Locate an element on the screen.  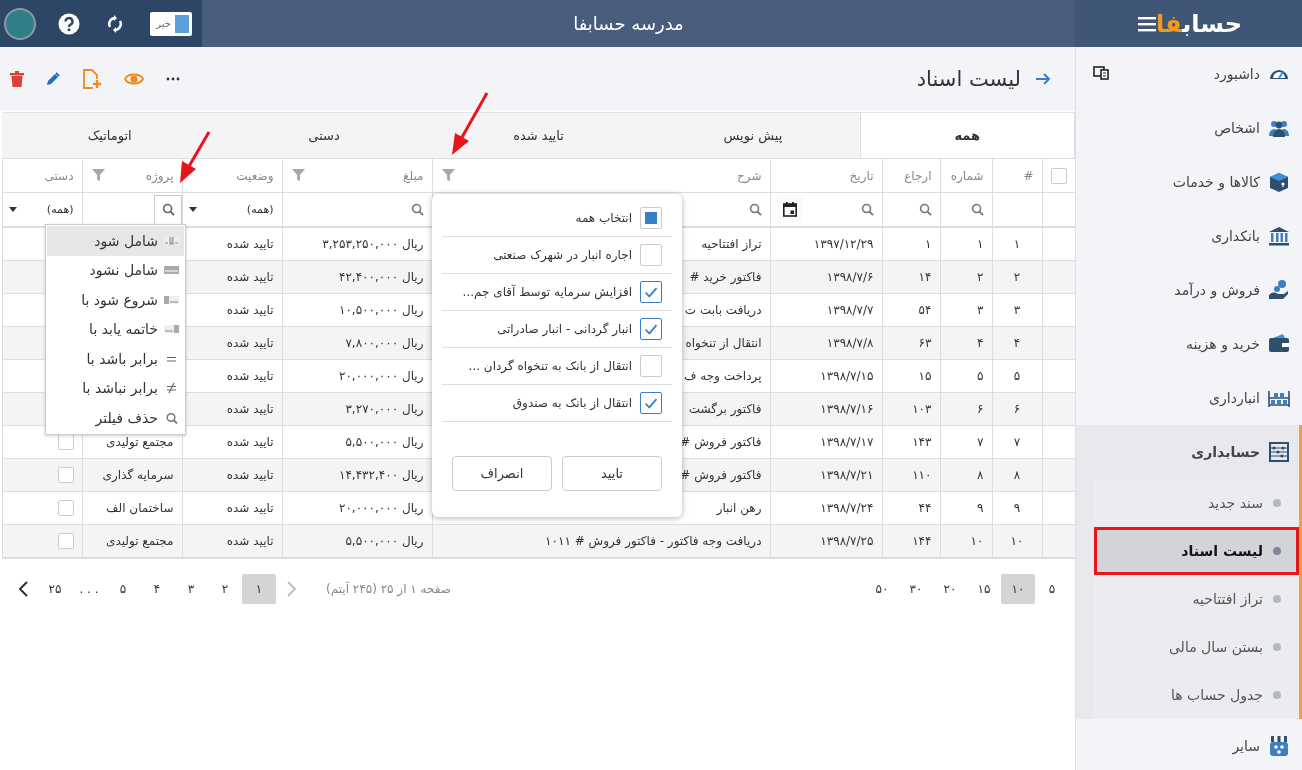
table-cell: ۱۵ is located at coordinates (911, 376).